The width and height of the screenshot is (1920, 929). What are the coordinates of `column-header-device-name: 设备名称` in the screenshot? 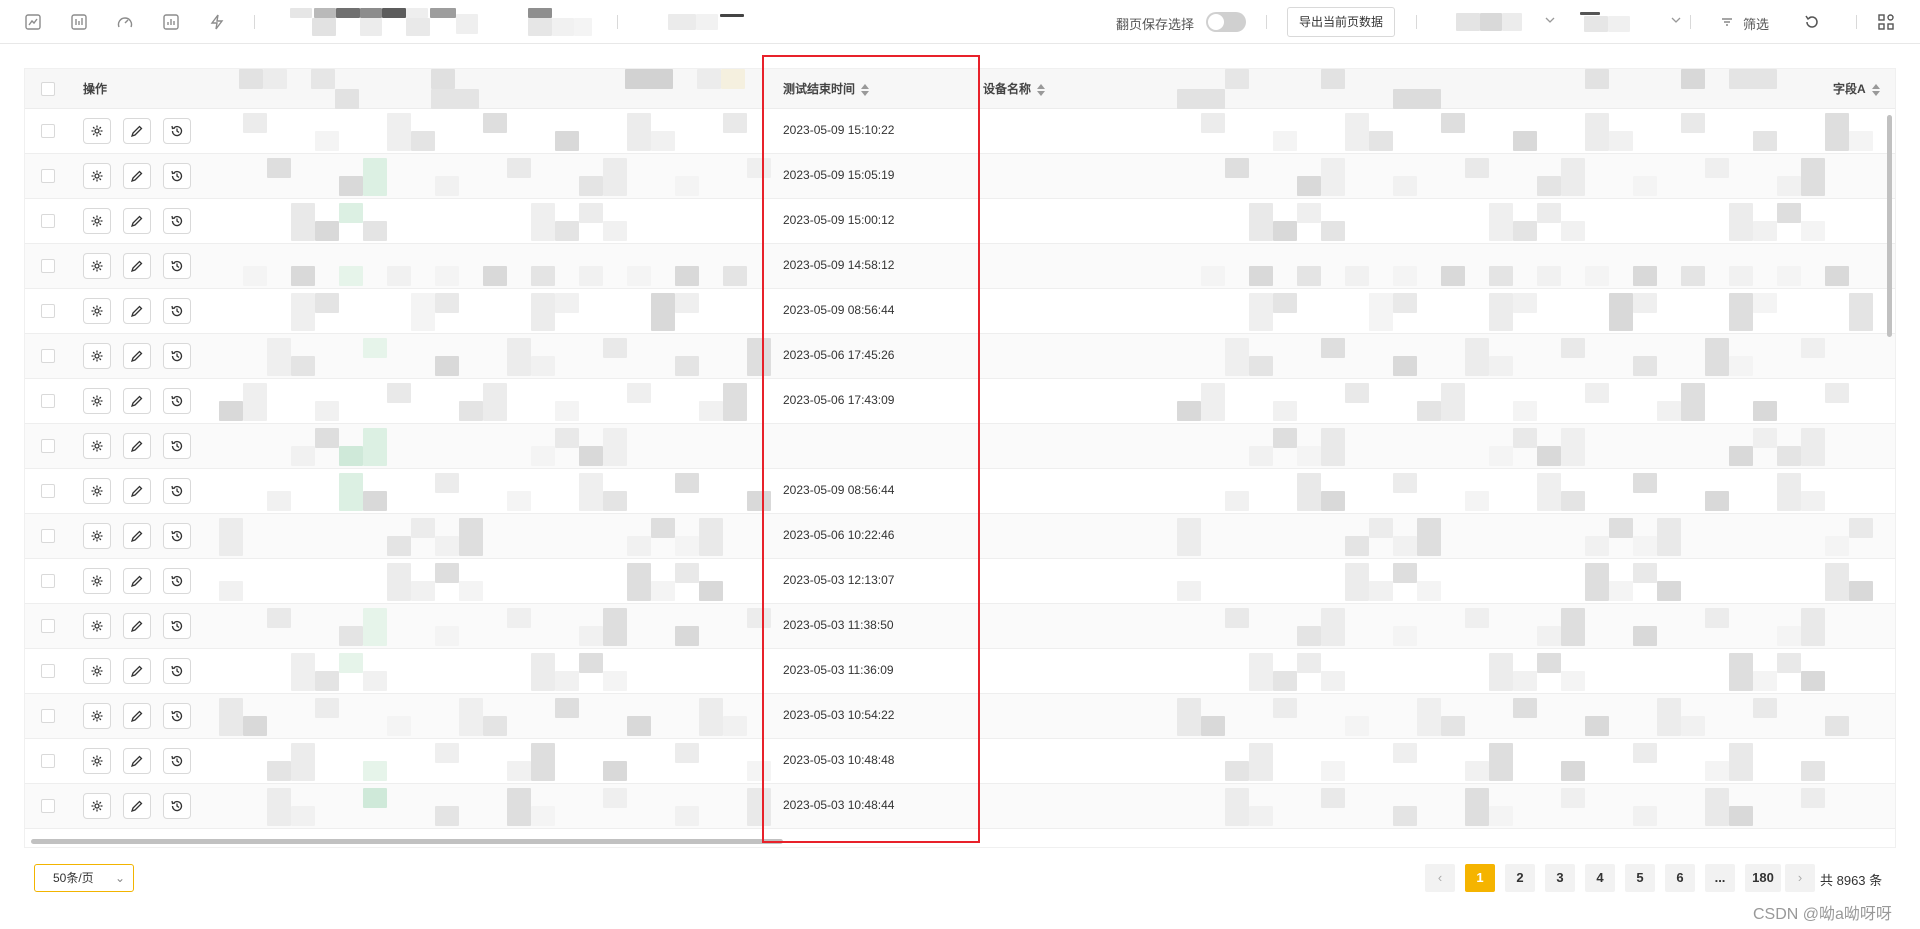 It's located at (1014, 89).